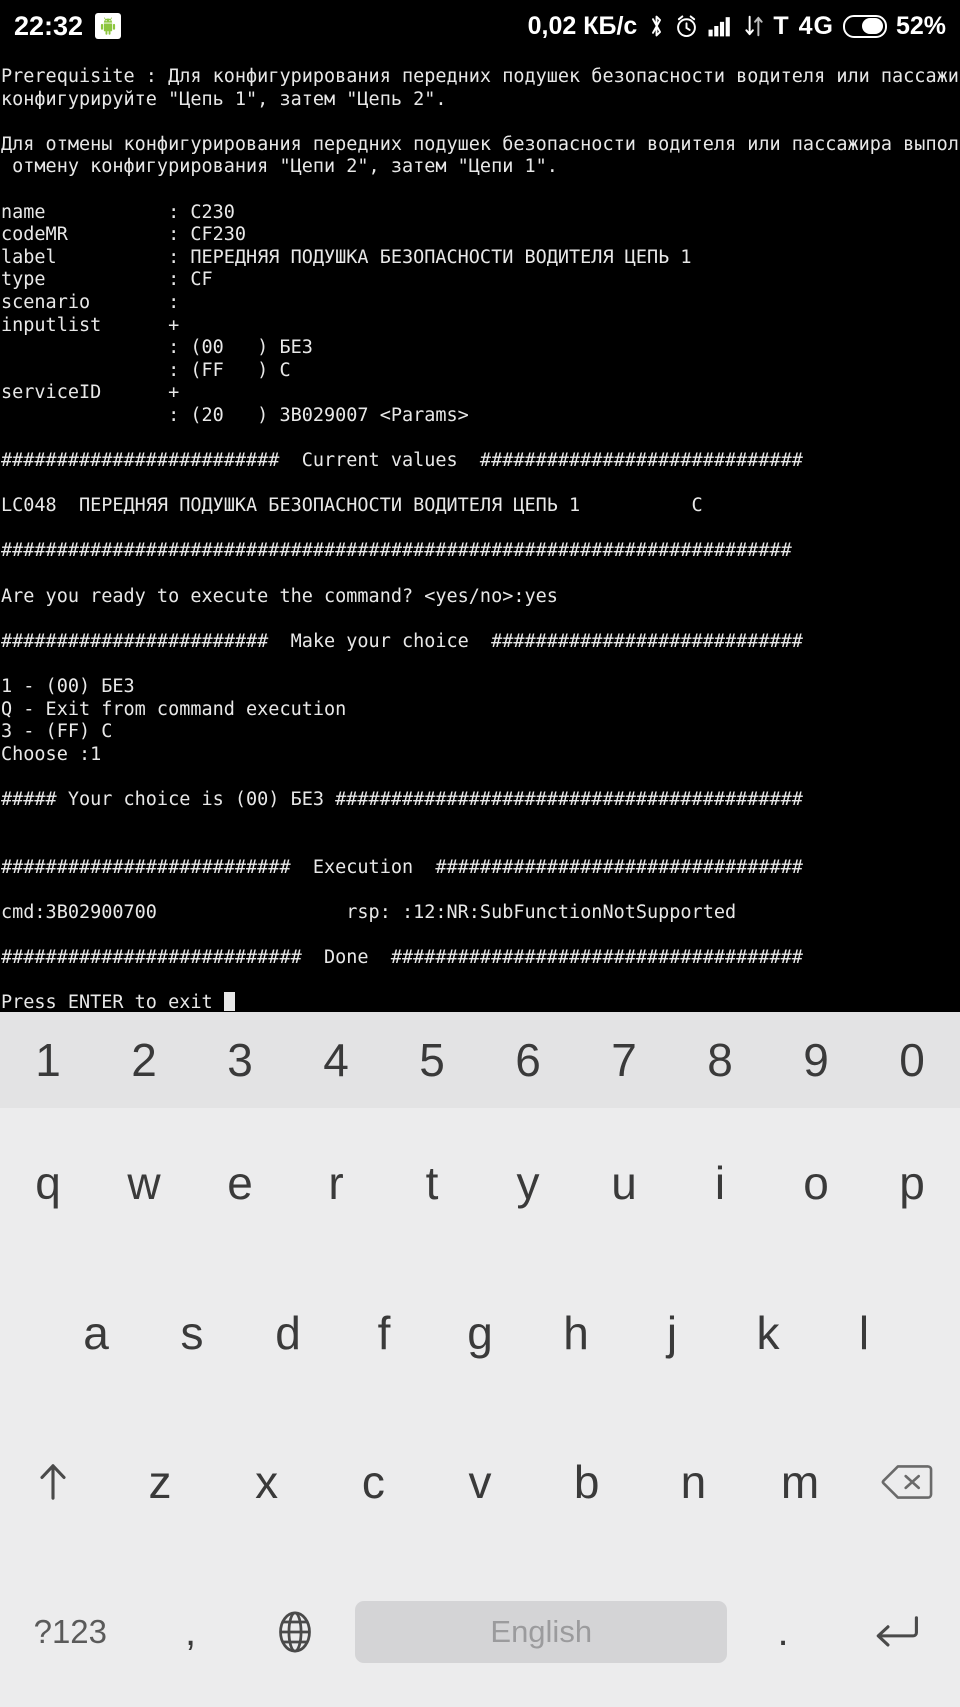  What do you see at coordinates (235, 415) in the screenshot?
I see `terminal-line: : (20 ) 3B029007 <Params>` at bounding box center [235, 415].